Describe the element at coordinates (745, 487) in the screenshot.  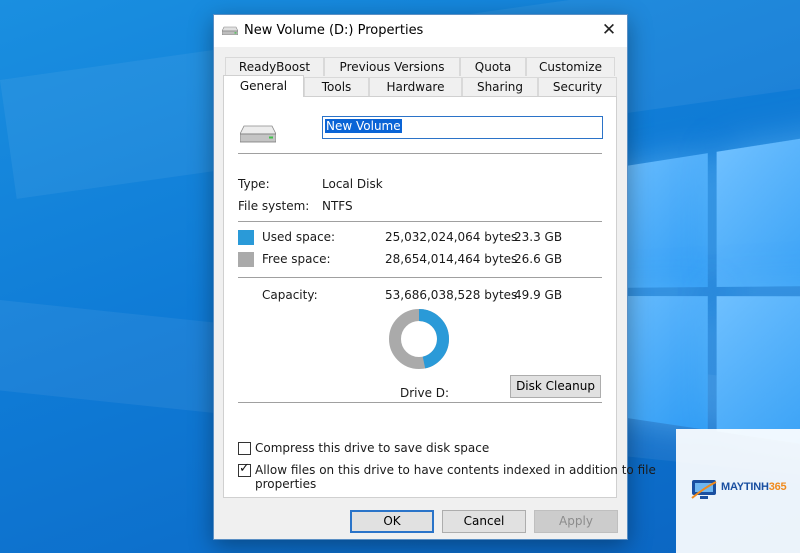
I see `brand-main: MAYTINH` at that location.